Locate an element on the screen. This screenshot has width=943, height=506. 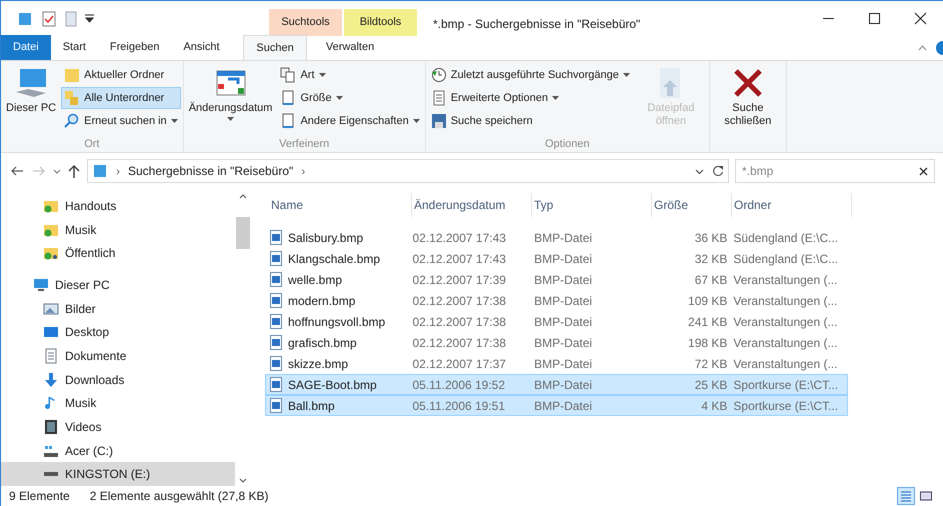
table-cell-text: 02.12.2007 17:37 is located at coordinates (459, 364).